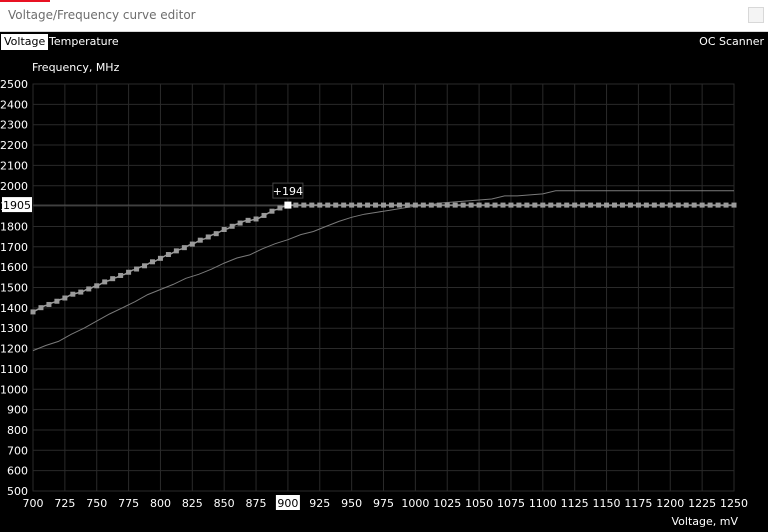  What do you see at coordinates (351, 503) in the screenshot?
I see `x-tick-label: 950` at bounding box center [351, 503].